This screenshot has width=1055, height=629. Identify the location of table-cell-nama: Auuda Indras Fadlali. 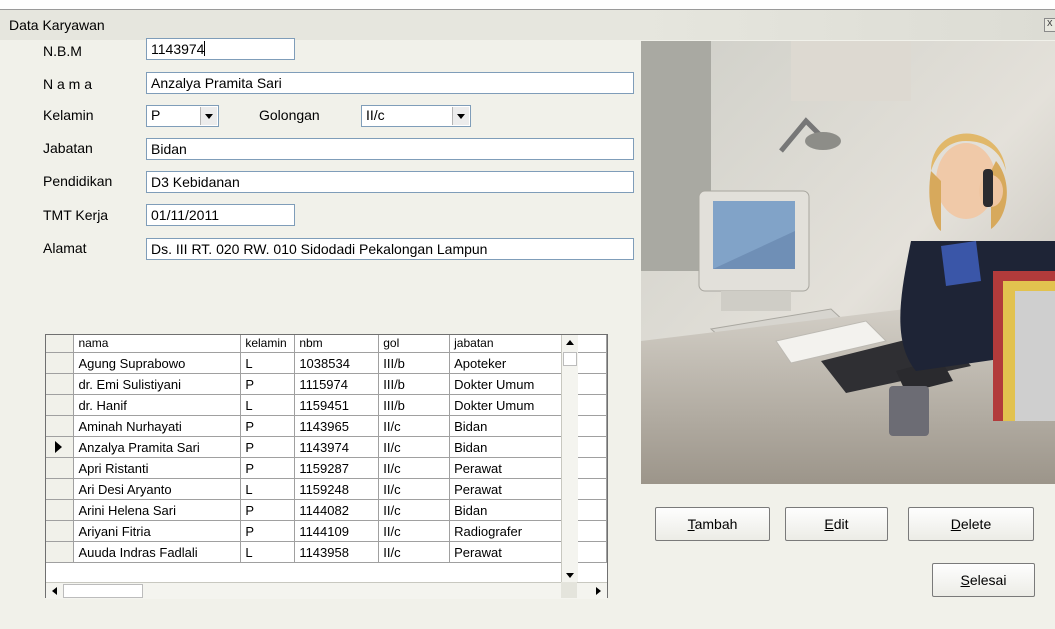
(157, 552).